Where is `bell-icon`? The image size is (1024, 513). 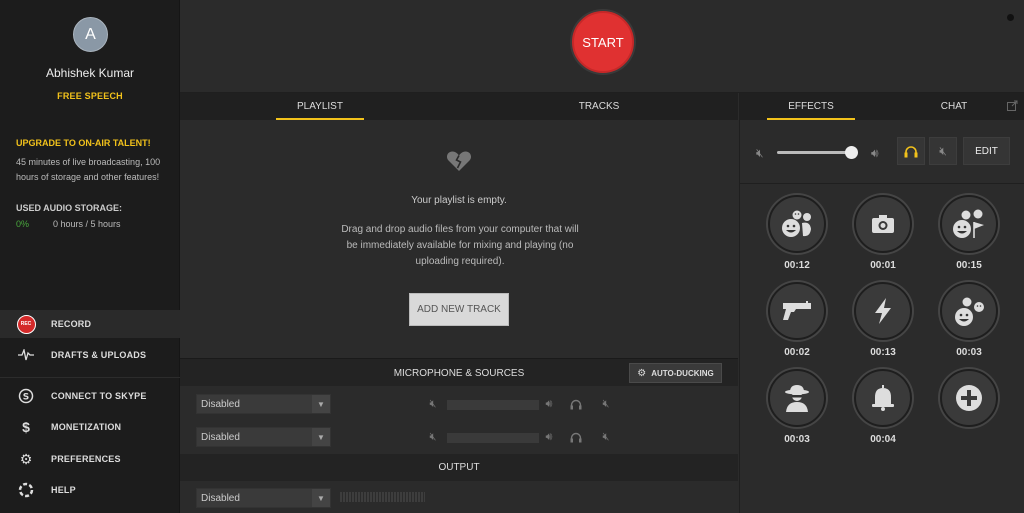 bell-icon is located at coordinates (883, 398).